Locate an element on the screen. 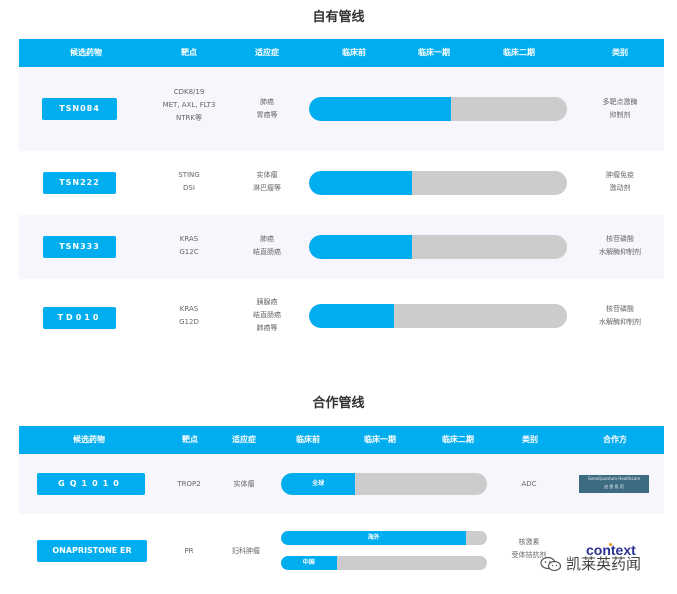 The height and width of the screenshot is (594, 677). watermark-text: 凯莱英药闻 is located at coordinates (604, 564).